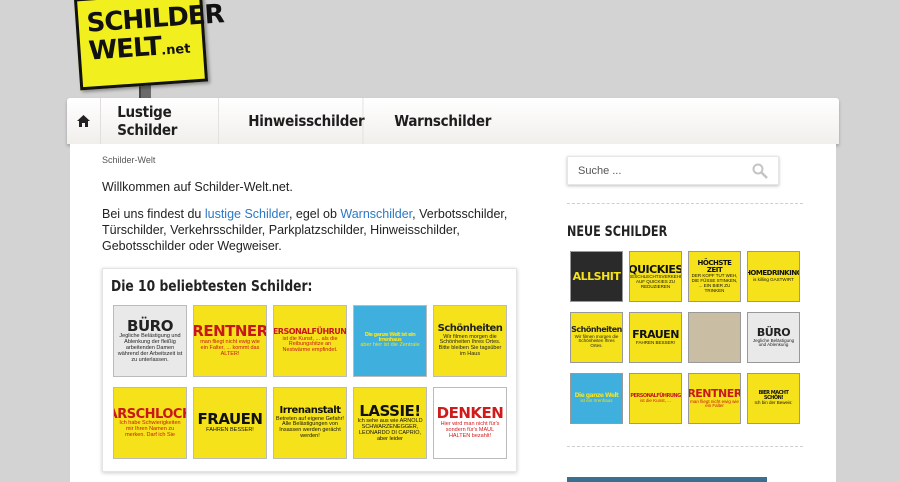  I want to click on top10-thumb-title: DENKEN, so click(470, 413).